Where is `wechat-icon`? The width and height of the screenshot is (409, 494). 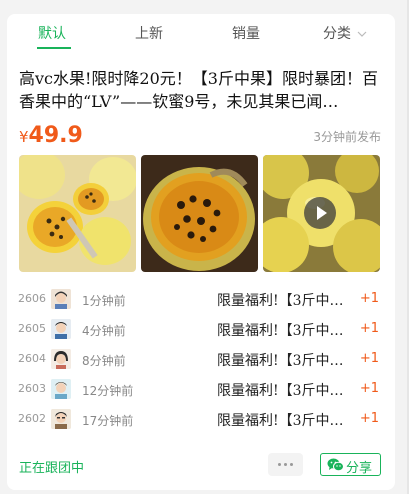
wechat-icon is located at coordinates (335, 465).